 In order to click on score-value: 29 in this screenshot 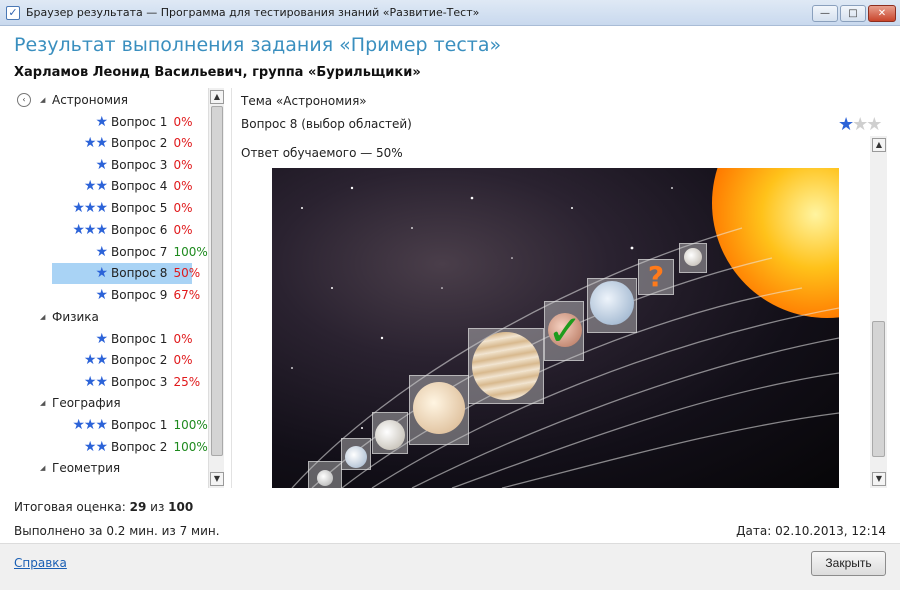, I will do `click(138, 507)`.